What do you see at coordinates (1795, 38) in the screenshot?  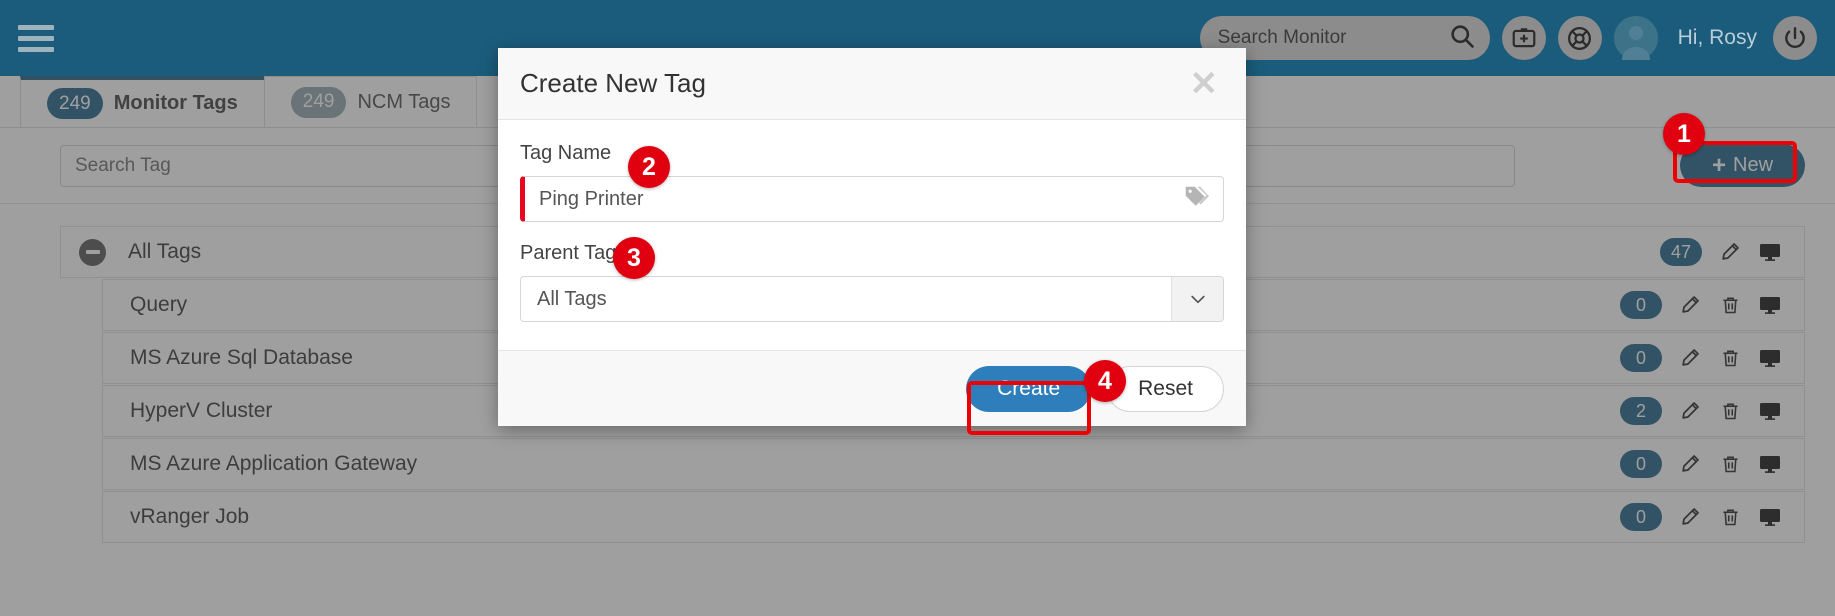 I see `power-icon` at bounding box center [1795, 38].